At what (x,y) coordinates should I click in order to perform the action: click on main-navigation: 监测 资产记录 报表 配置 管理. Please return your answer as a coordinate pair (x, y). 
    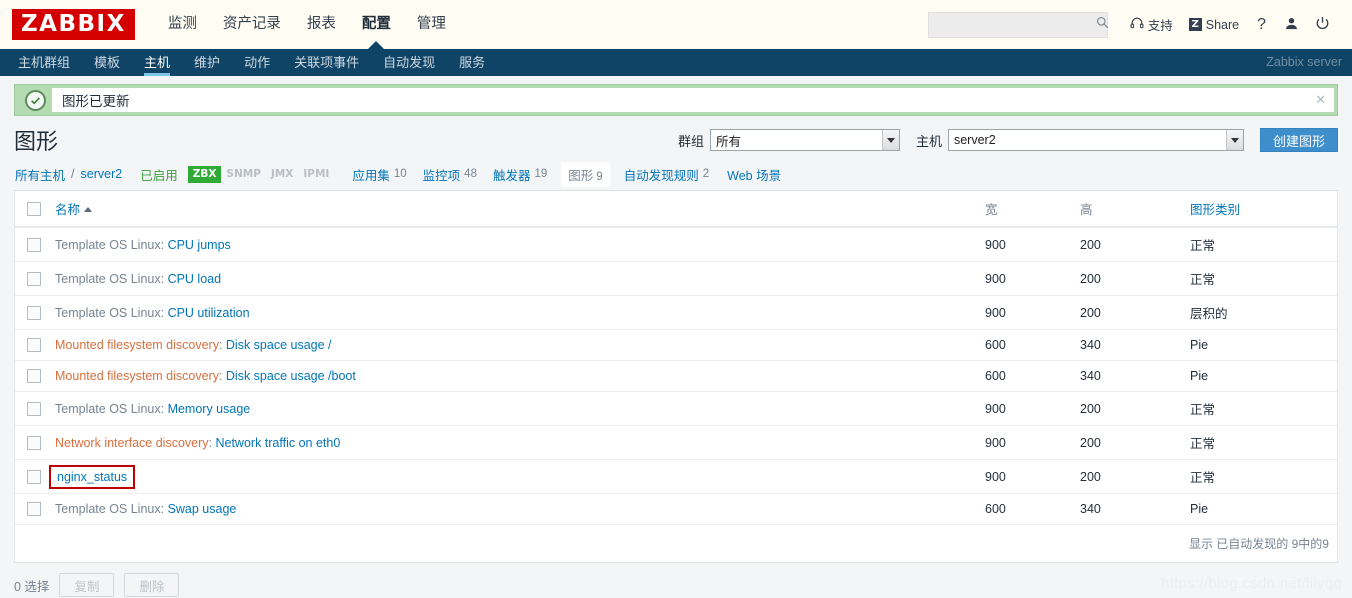
    Looking at the image, I should click on (307, 25).